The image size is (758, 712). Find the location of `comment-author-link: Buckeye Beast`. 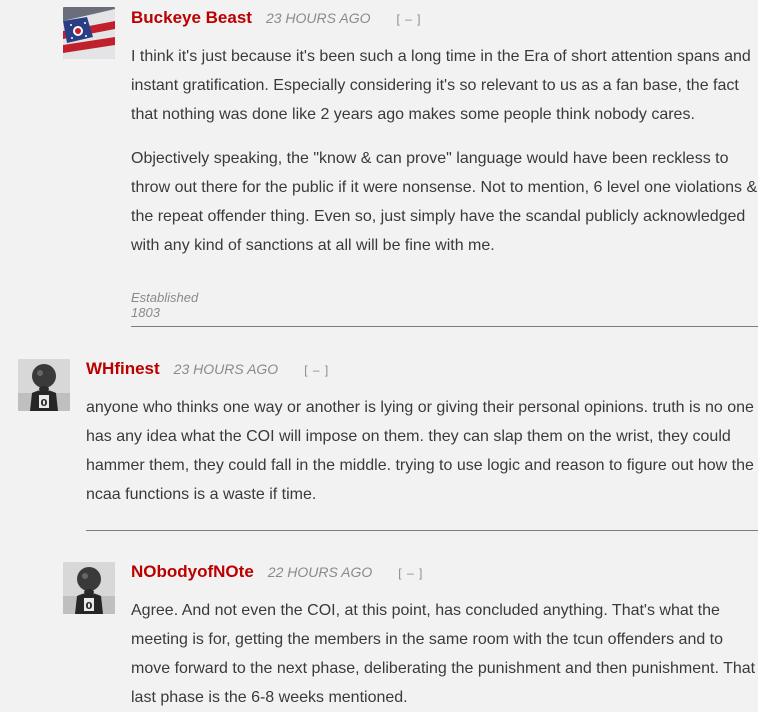

comment-author-link: Buckeye Beast is located at coordinates (191, 18).